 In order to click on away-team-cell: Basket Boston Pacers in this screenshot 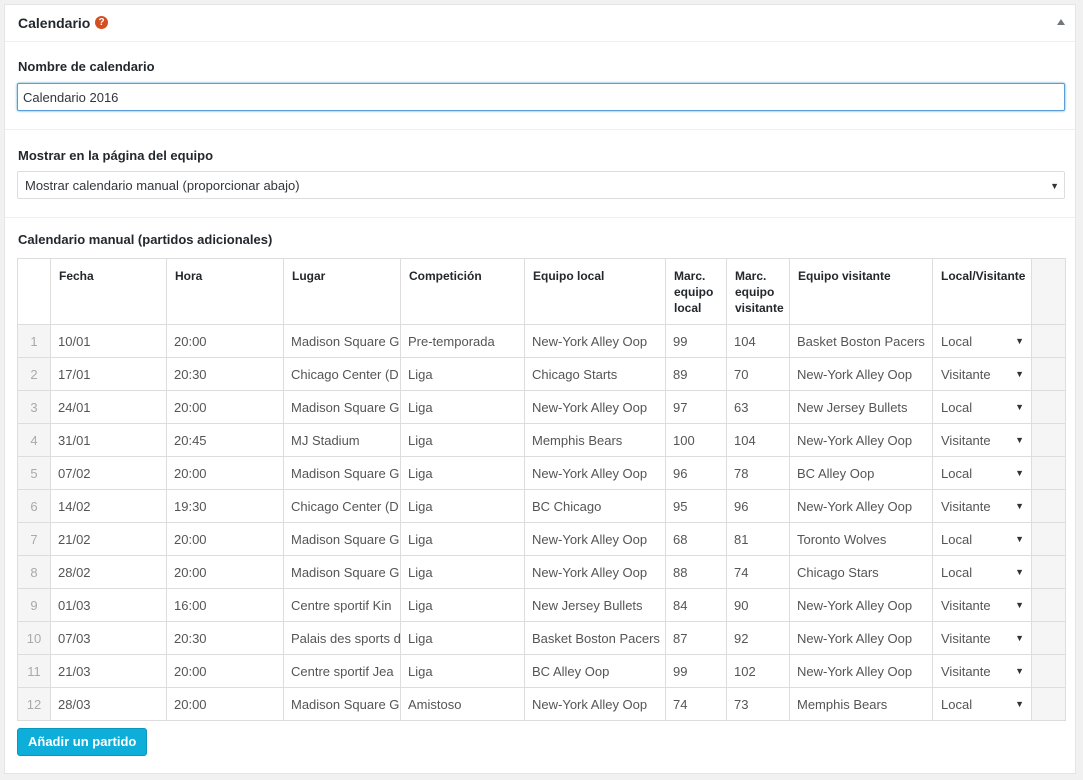, I will do `click(861, 341)`.